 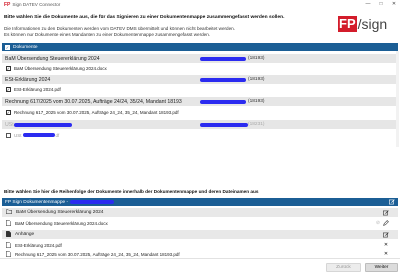 I want to click on back-button: Zurück, so click(x=343, y=267).